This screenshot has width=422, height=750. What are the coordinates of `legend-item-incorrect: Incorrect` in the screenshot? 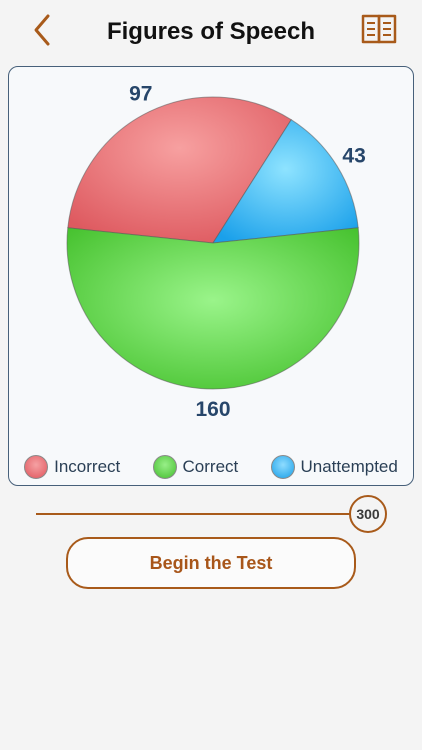 It's located at (72, 467).